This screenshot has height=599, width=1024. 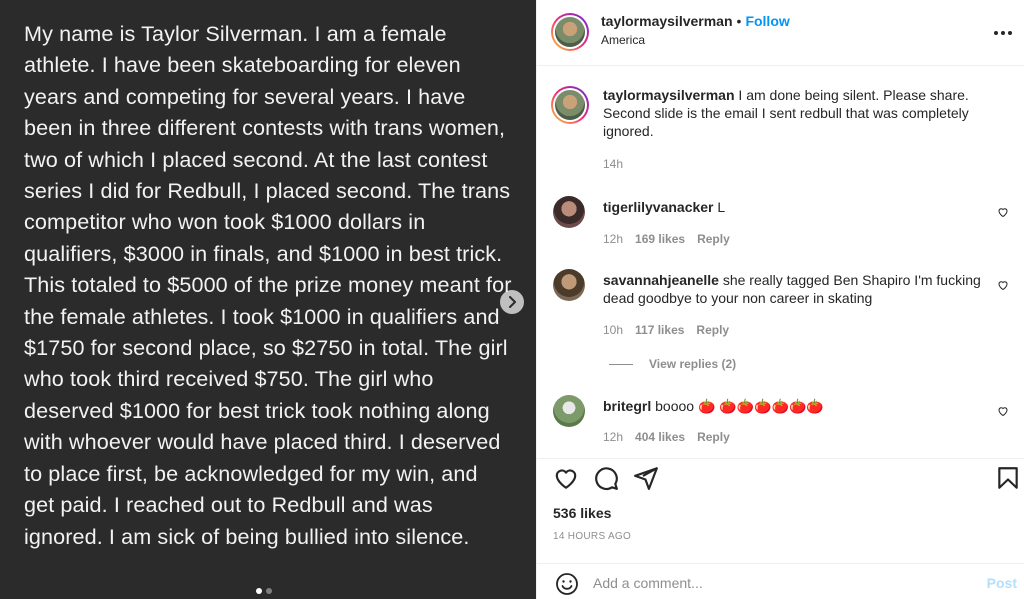 I want to click on comment-likes: 169 likes, so click(x=660, y=239).